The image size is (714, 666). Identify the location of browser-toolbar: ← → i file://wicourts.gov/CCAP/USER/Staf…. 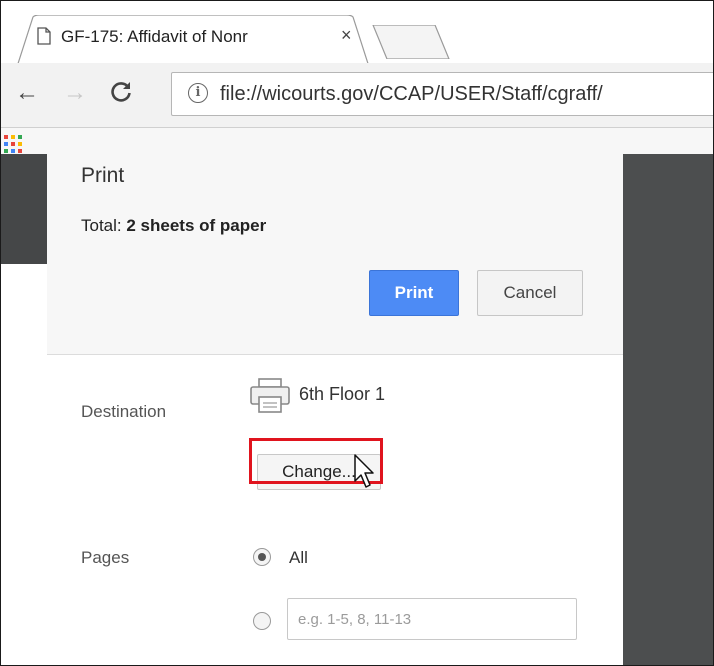
(357, 95).